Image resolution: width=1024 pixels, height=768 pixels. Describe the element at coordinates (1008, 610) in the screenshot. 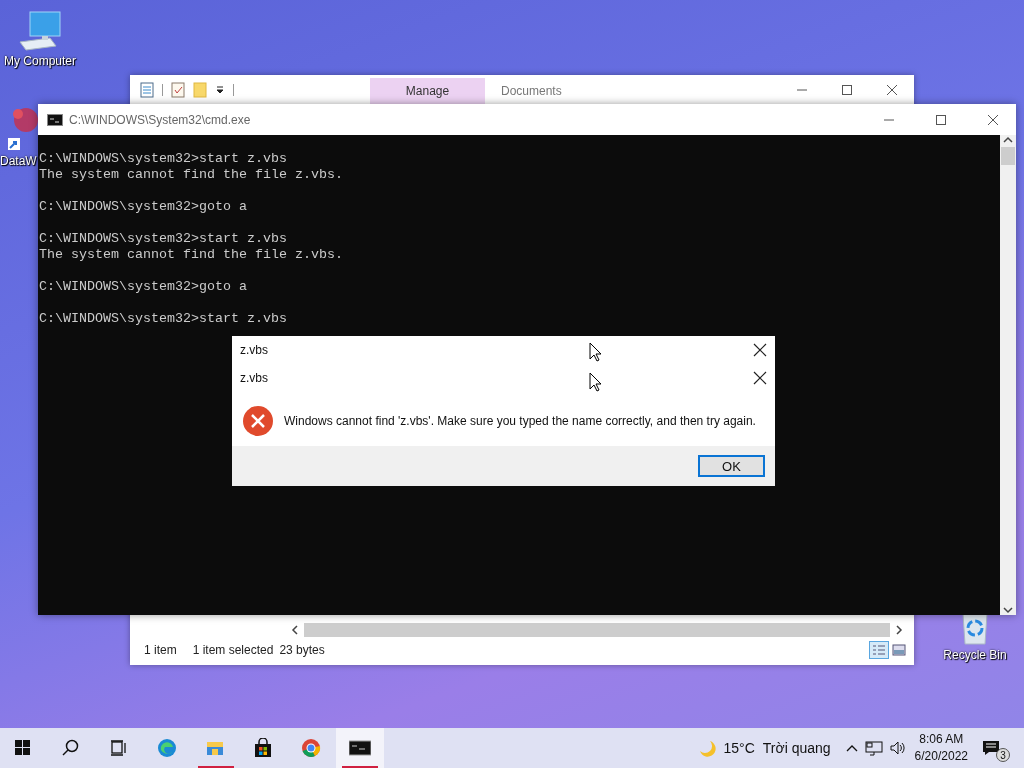

I see `scroll-down-icon` at that location.